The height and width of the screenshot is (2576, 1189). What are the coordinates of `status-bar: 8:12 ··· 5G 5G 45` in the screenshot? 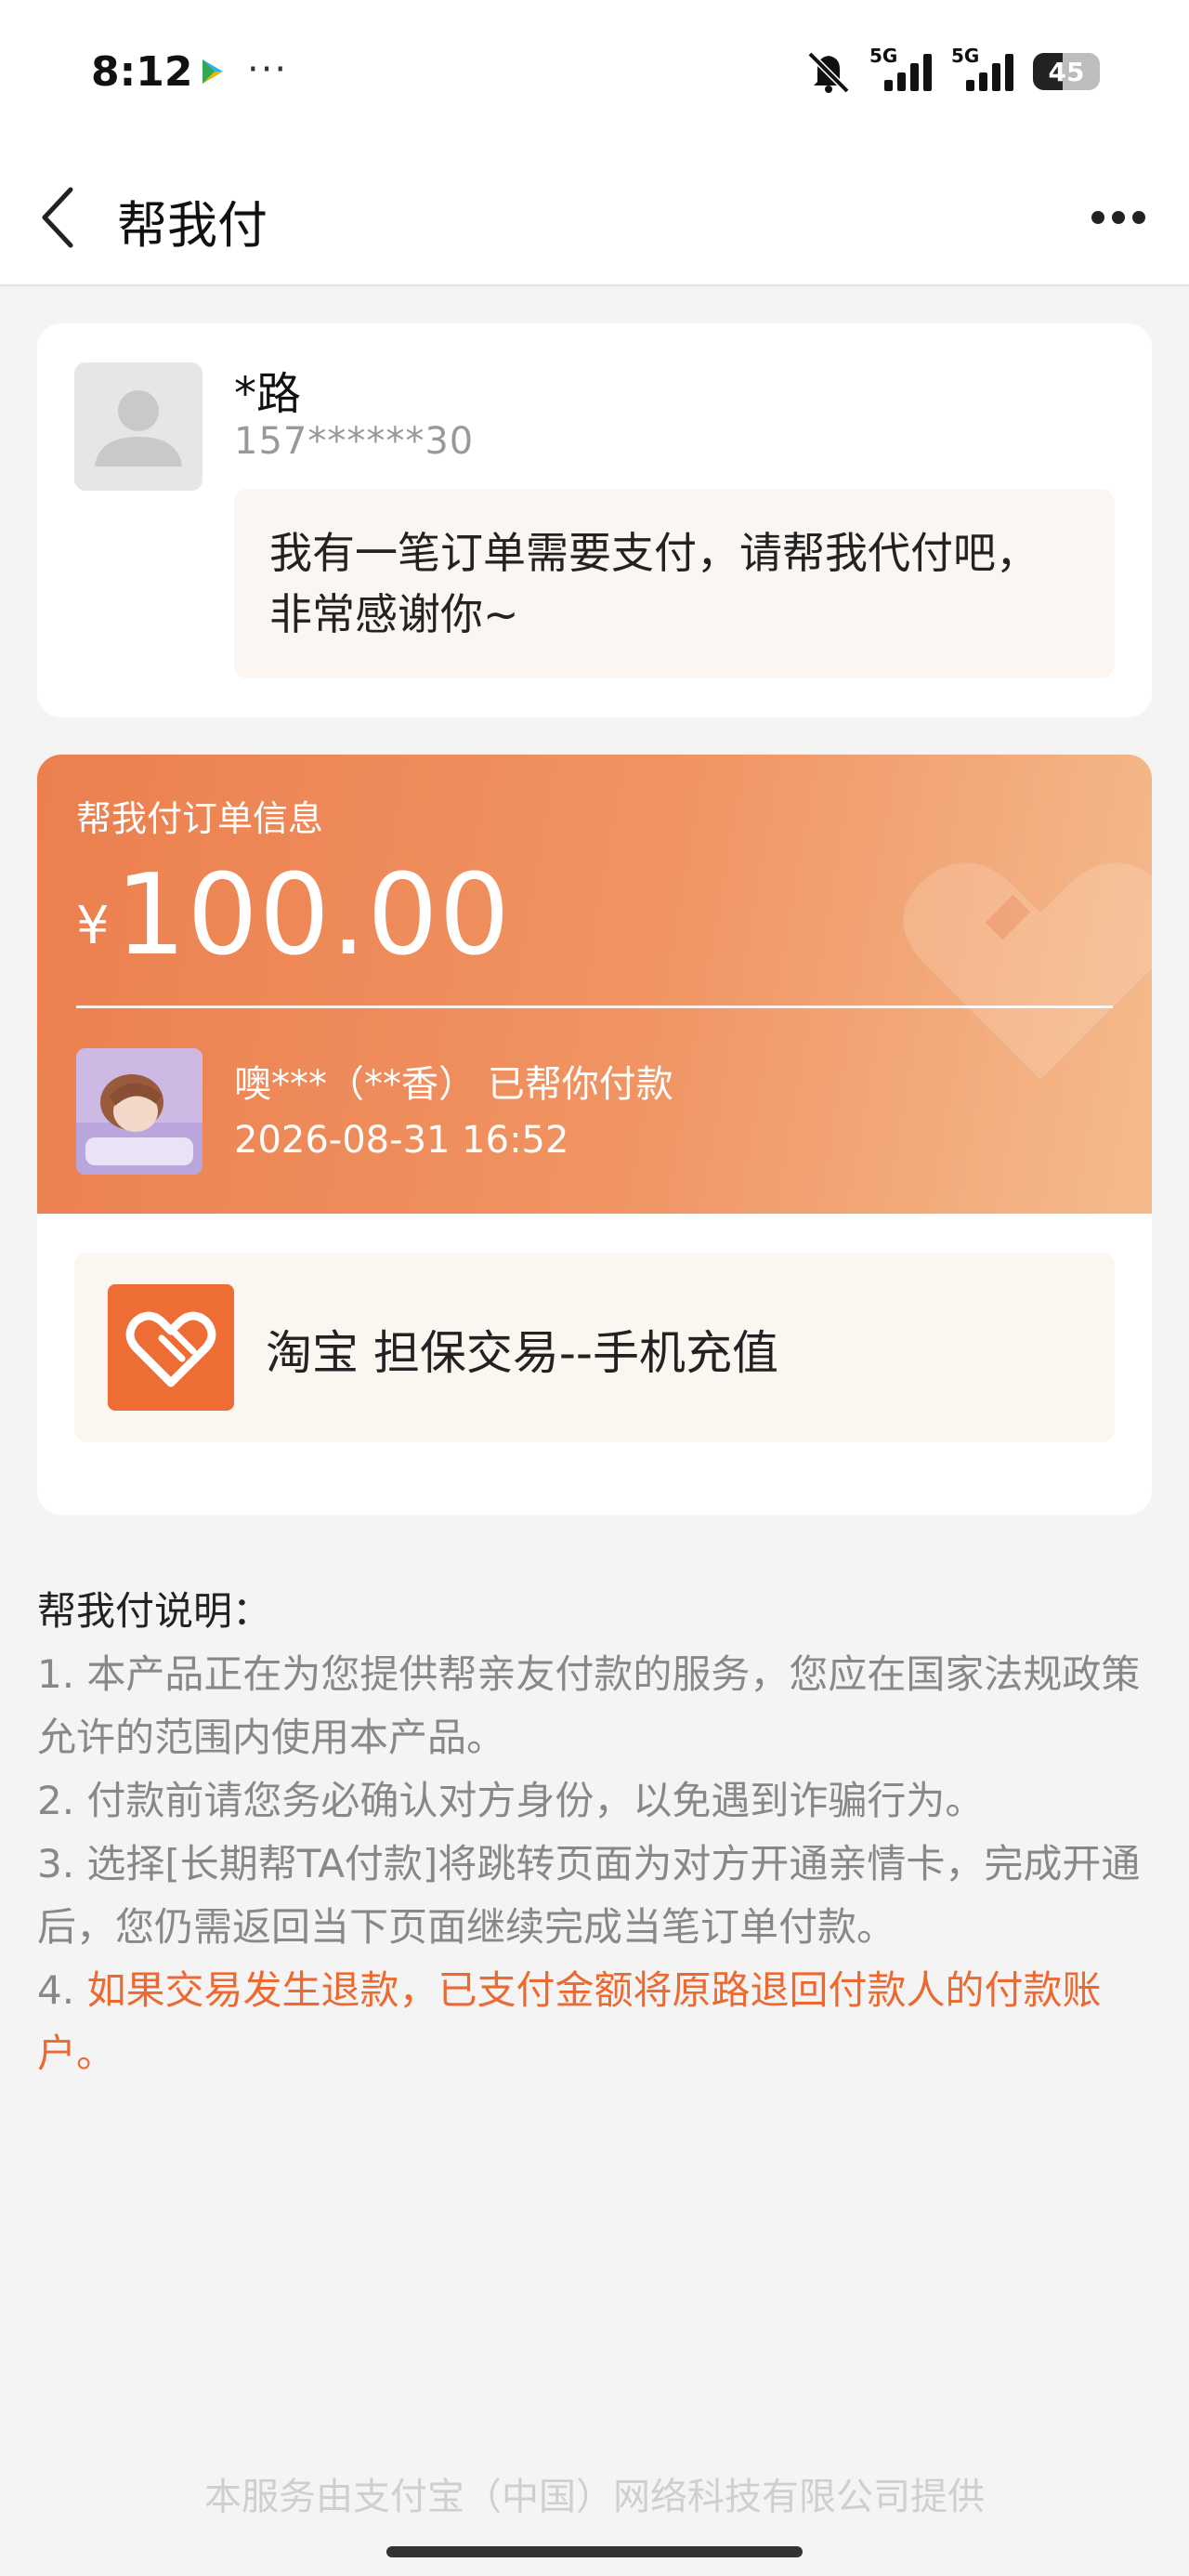 It's located at (594, 74).